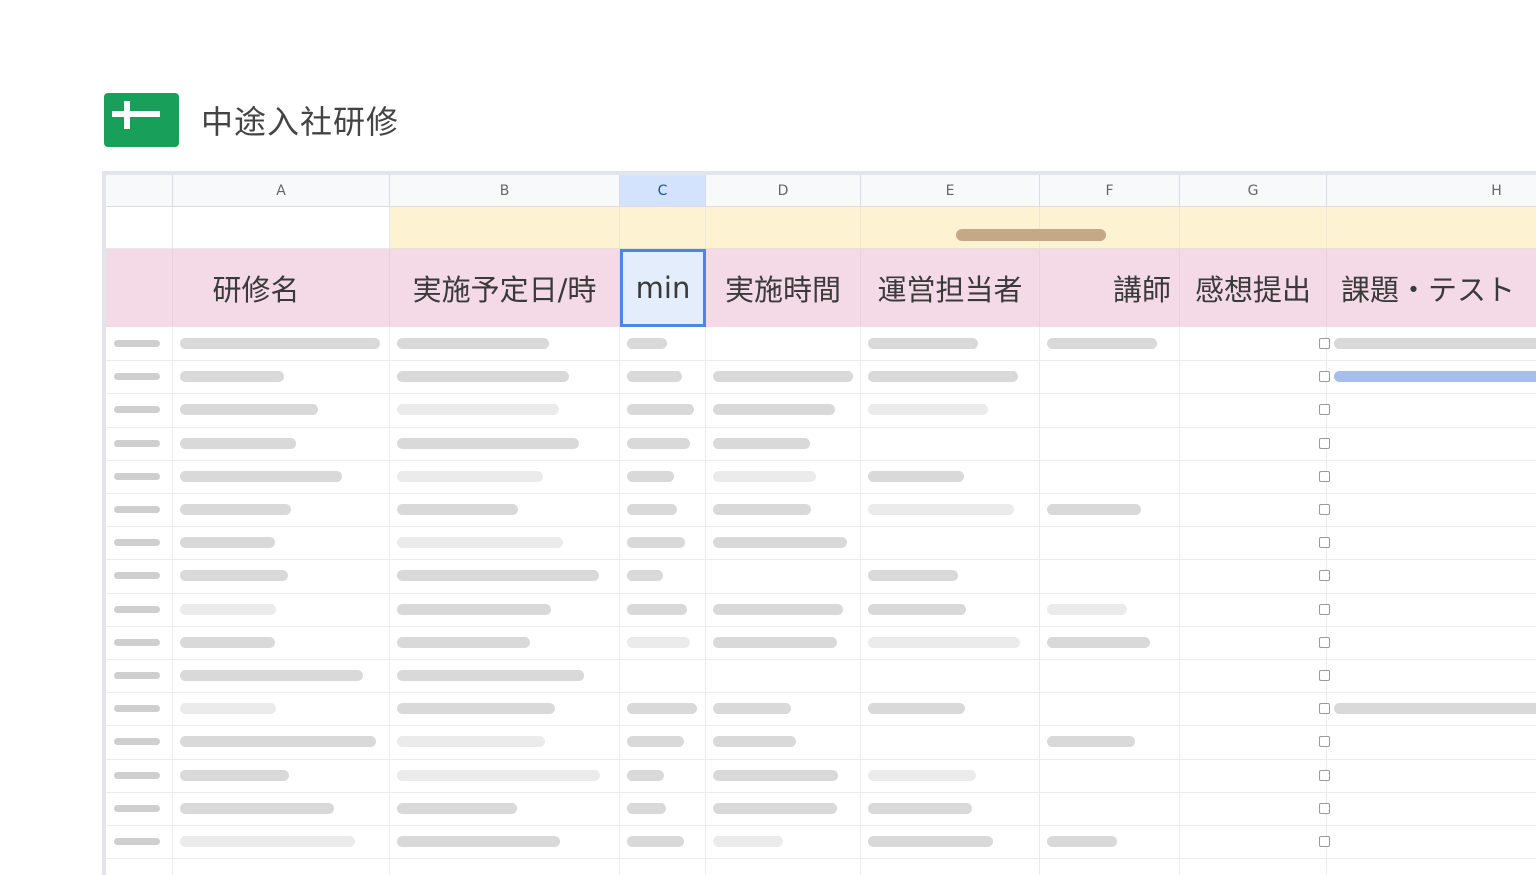  I want to click on document-title: 中途入社研修, so click(300, 120).